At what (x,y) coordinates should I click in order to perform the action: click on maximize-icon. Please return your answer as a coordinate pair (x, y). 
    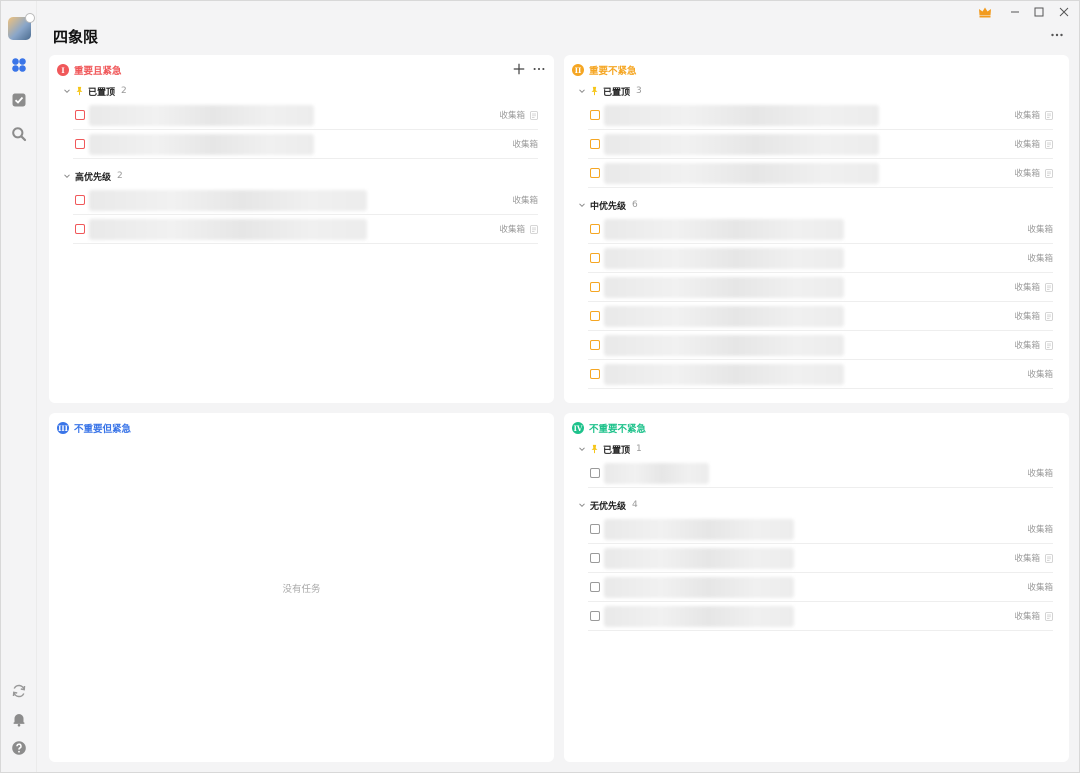
    Looking at the image, I should click on (1039, 12).